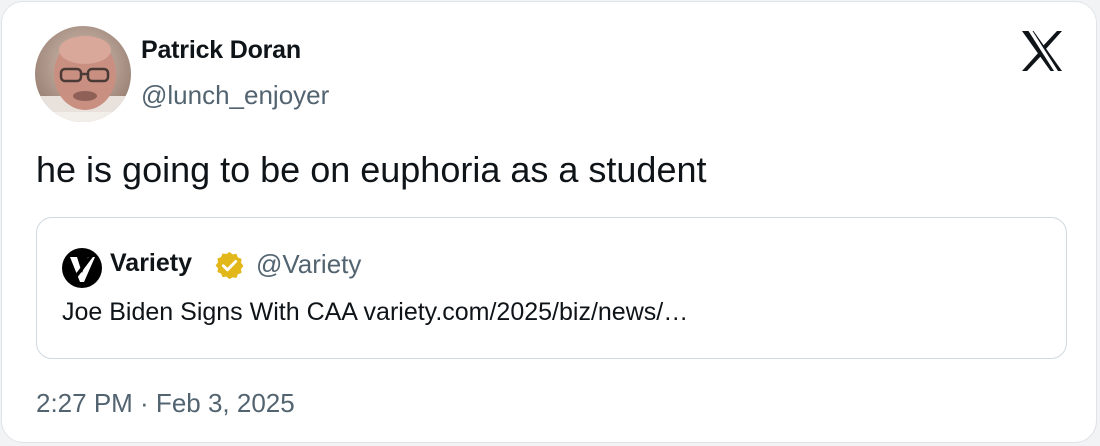  What do you see at coordinates (309, 264) in the screenshot?
I see `quoted-author-handle: @Variety` at bounding box center [309, 264].